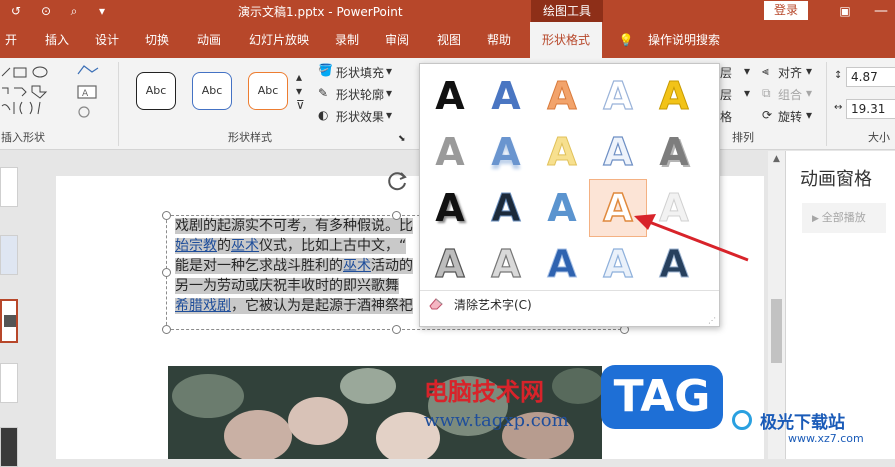  I want to click on tab-design: 设计, so click(107, 40).